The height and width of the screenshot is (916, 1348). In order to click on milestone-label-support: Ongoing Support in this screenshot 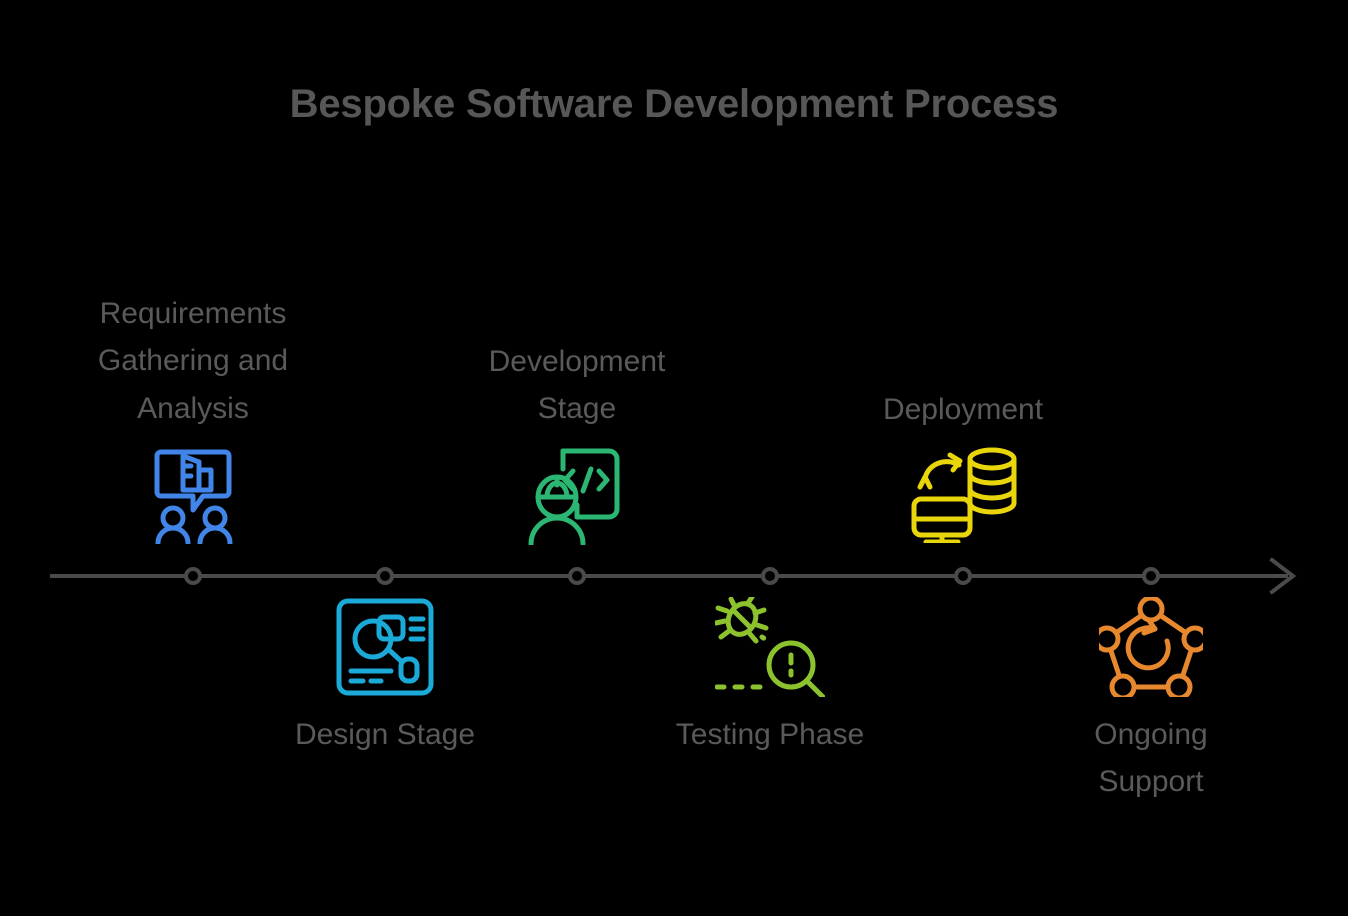, I will do `click(1151, 758)`.